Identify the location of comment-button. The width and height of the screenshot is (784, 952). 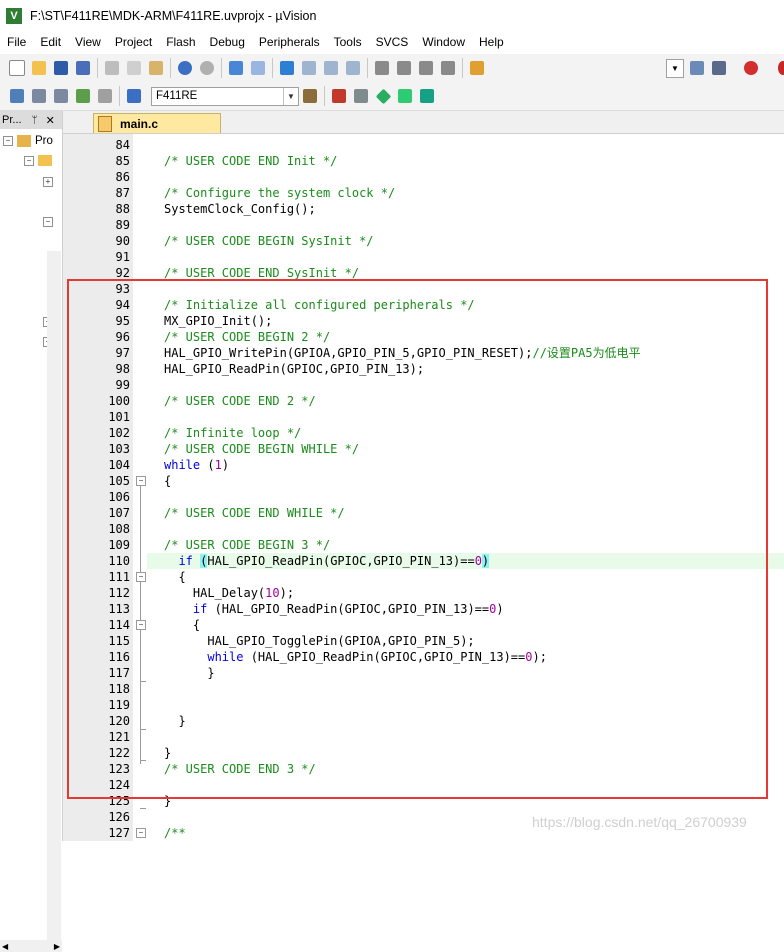
(426, 68).